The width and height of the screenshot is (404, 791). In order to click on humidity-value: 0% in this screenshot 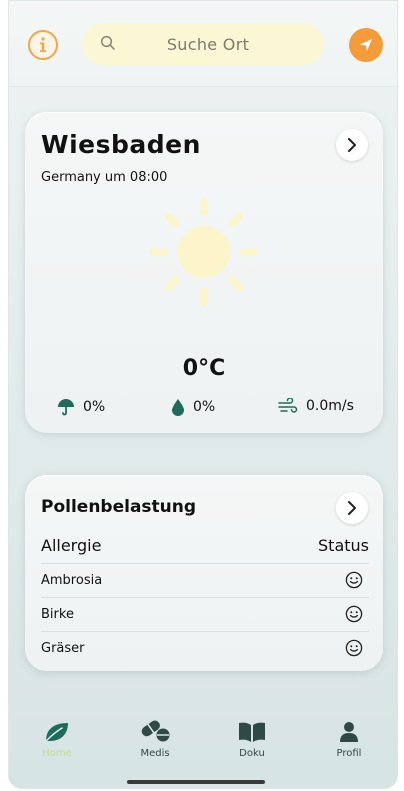, I will do `click(204, 407)`.